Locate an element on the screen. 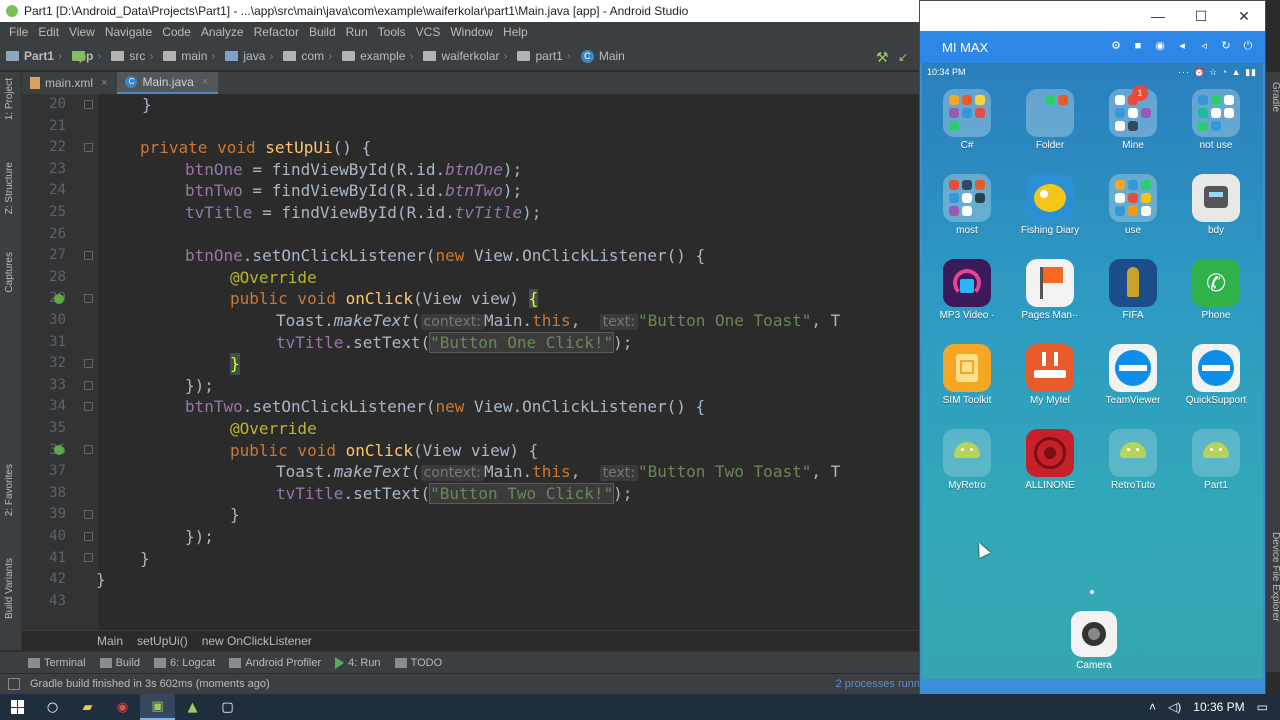 This screenshot has height=720, width=1280. crumb-src: src › is located at coordinates (132, 56).